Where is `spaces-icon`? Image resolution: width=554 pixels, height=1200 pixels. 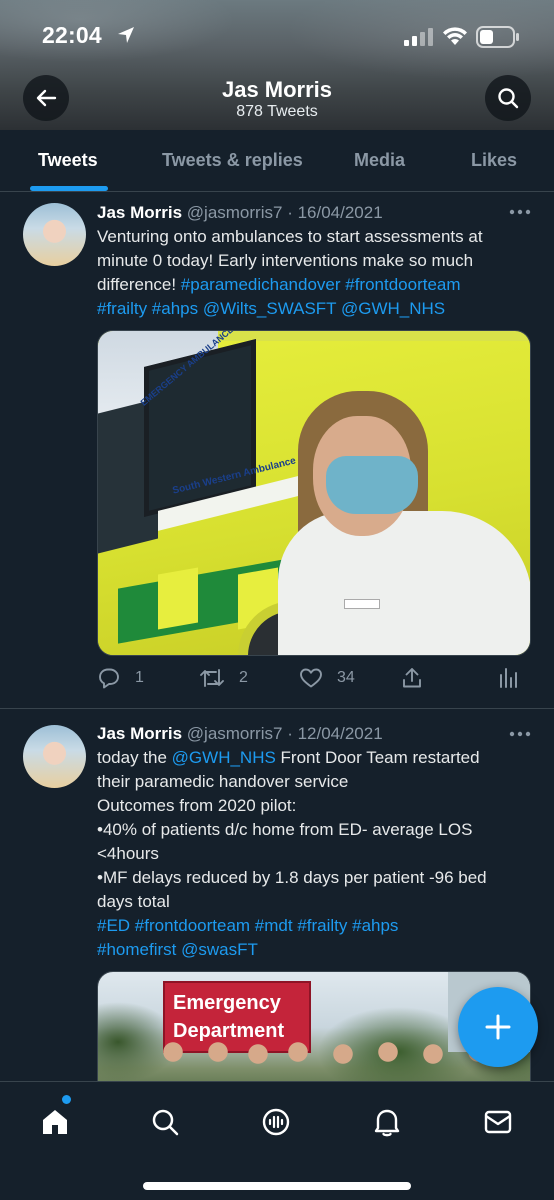
spaces-icon is located at coordinates (276, 1122).